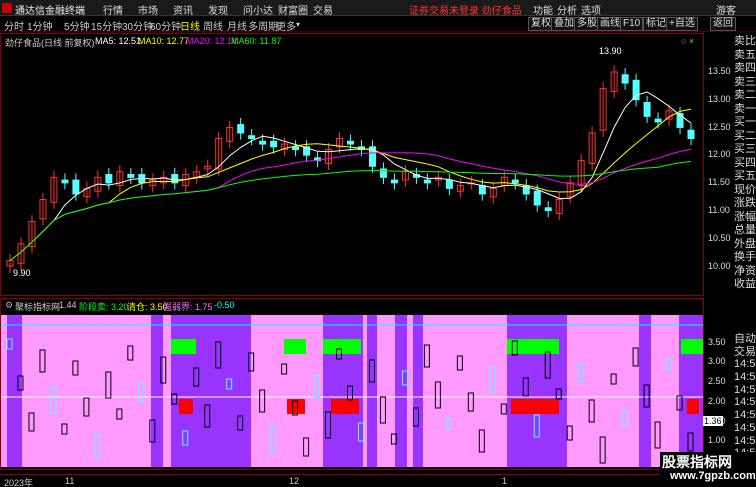 Image resolution: width=756 pixels, height=487 pixels. What do you see at coordinates (682, 24) in the screenshot?
I see `add-watchlist-button: +自选` at bounding box center [682, 24].